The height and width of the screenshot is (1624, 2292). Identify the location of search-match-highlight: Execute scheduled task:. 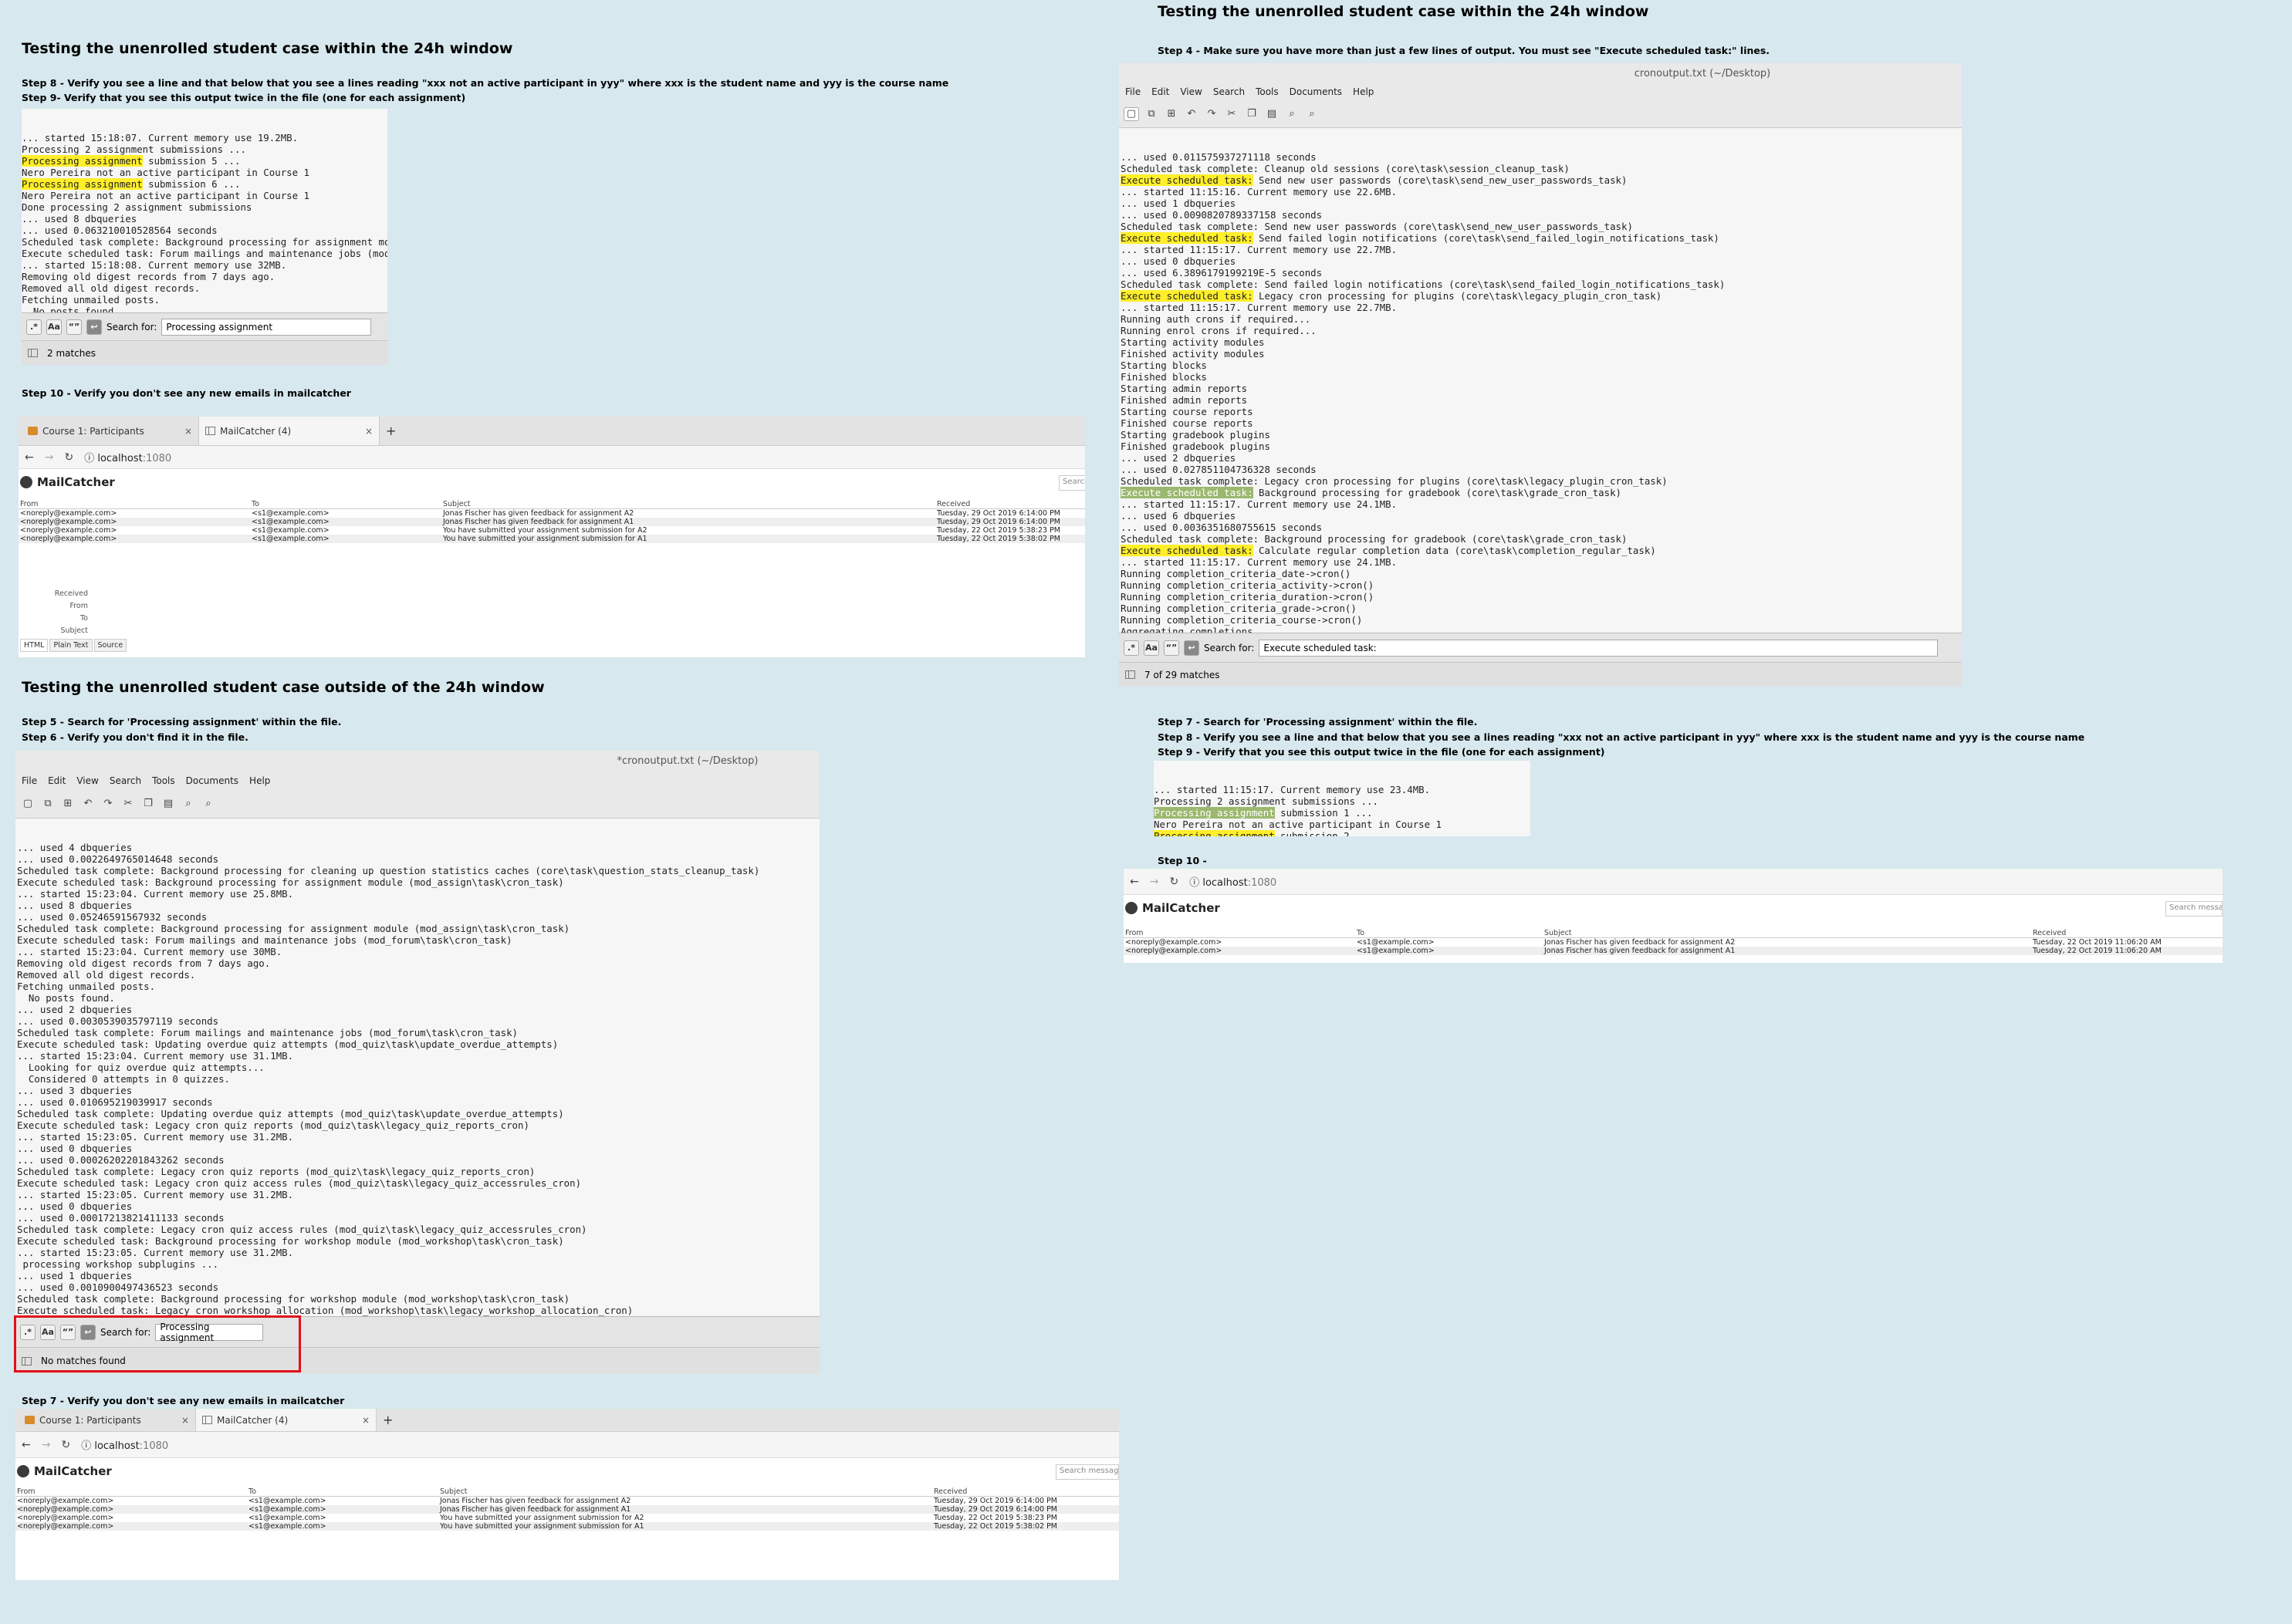
(1187, 180).